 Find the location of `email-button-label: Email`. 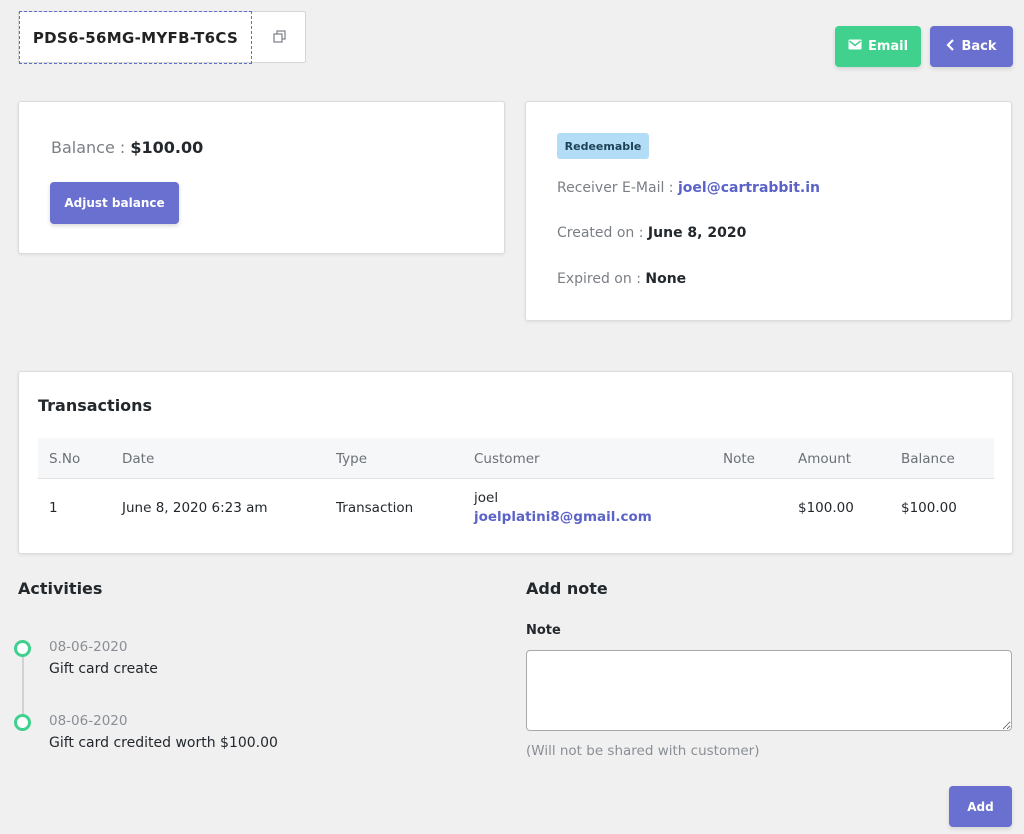

email-button-label: Email is located at coordinates (888, 46).